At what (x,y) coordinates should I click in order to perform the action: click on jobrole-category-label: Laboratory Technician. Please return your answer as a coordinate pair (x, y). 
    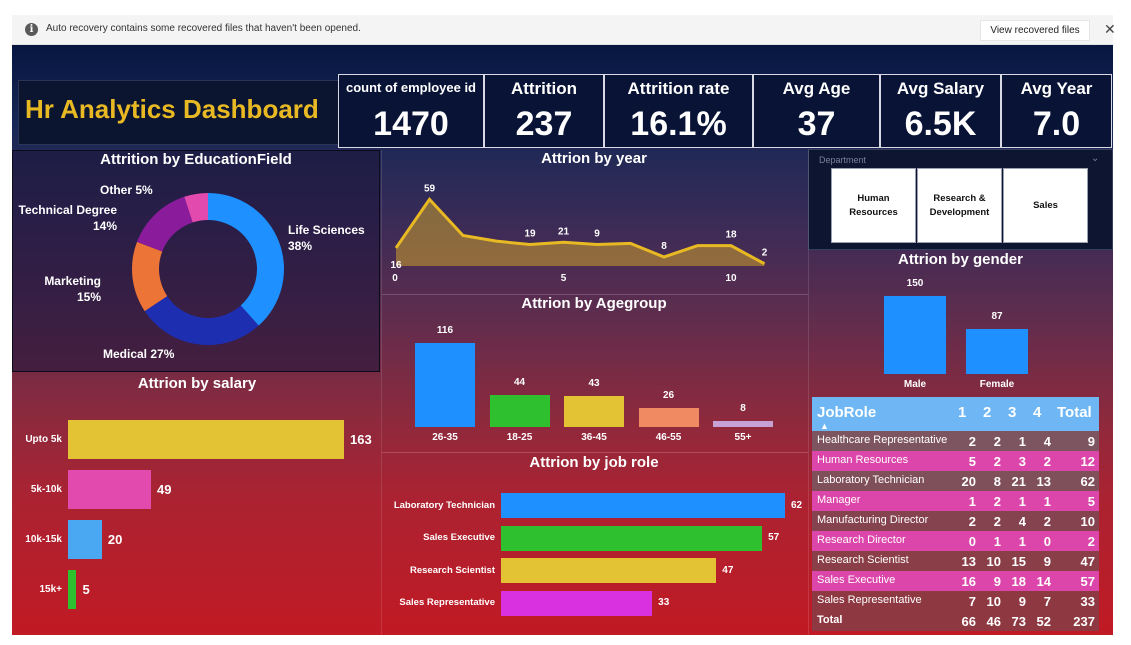
    Looking at the image, I should click on (444, 505).